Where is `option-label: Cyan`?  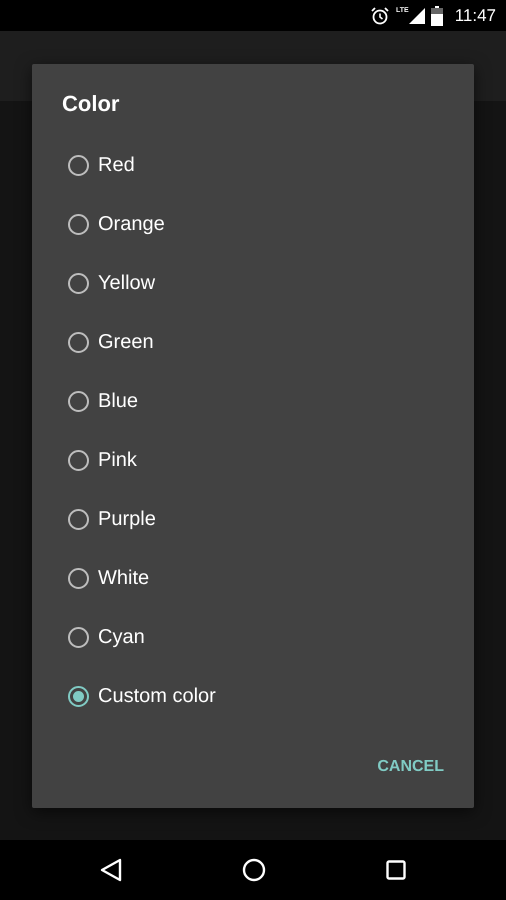
option-label: Cyan is located at coordinates (121, 637).